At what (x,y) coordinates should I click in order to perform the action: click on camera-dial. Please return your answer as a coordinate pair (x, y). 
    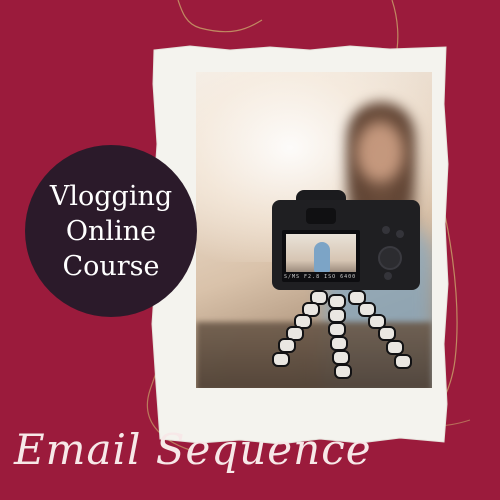
    Looking at the image, I should click on (390, 258).